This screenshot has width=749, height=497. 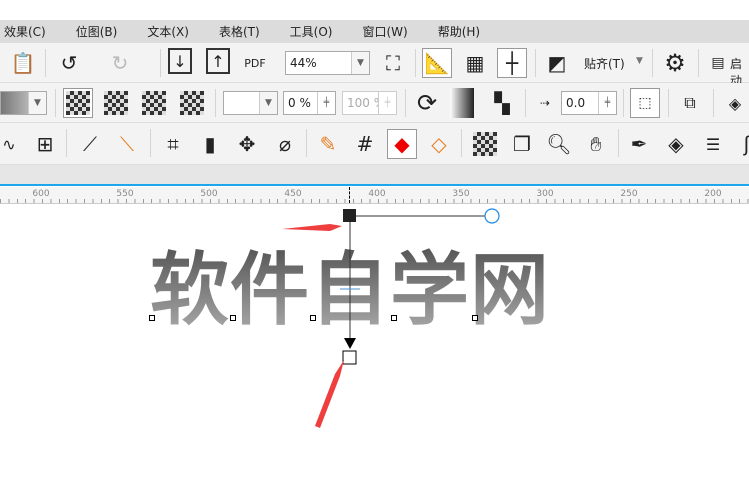 I want to click on mesh-fill-icon: #, so click(x=365, y=144).